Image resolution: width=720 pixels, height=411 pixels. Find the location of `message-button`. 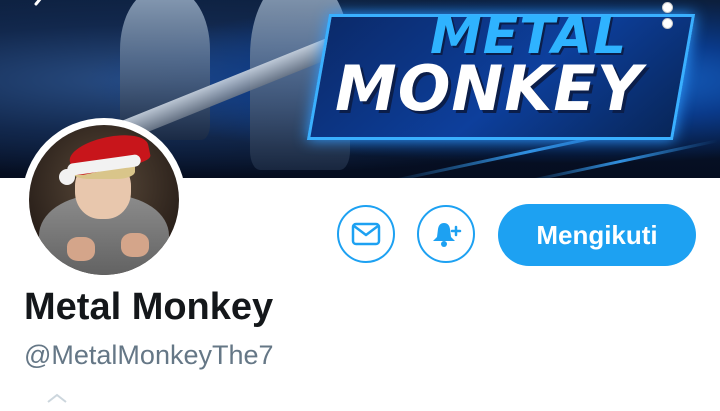

message-button is located at coordinates (366, 234).